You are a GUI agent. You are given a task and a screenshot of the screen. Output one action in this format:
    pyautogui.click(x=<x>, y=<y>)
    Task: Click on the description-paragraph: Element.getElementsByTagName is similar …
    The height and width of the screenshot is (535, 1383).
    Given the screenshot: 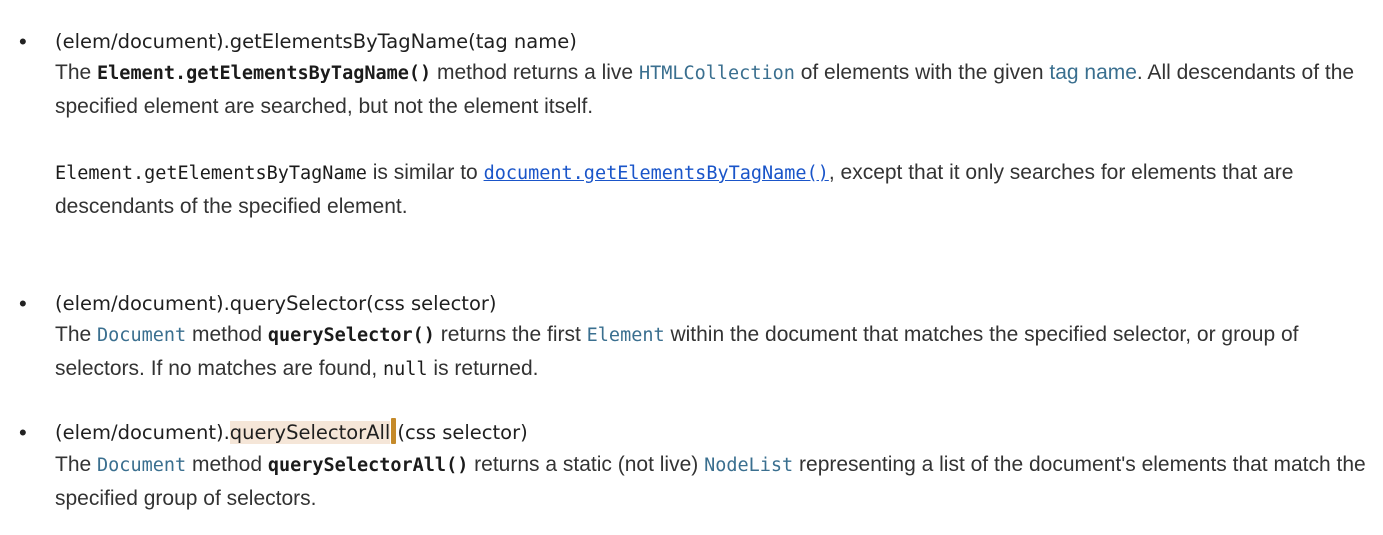 What is the action you would take?
    pyautogui.click(x=715, y=189)
    